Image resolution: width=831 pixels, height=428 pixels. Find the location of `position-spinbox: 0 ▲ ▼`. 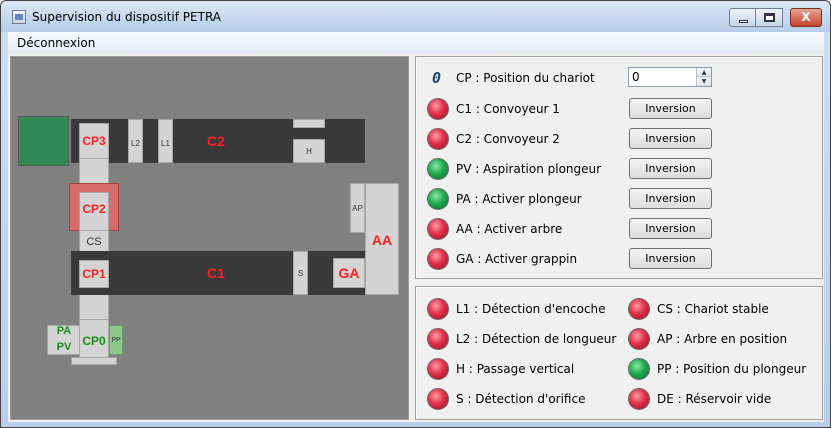

position-spinbox: 0 ▲ ▼ is located at coordinates (670, 77).